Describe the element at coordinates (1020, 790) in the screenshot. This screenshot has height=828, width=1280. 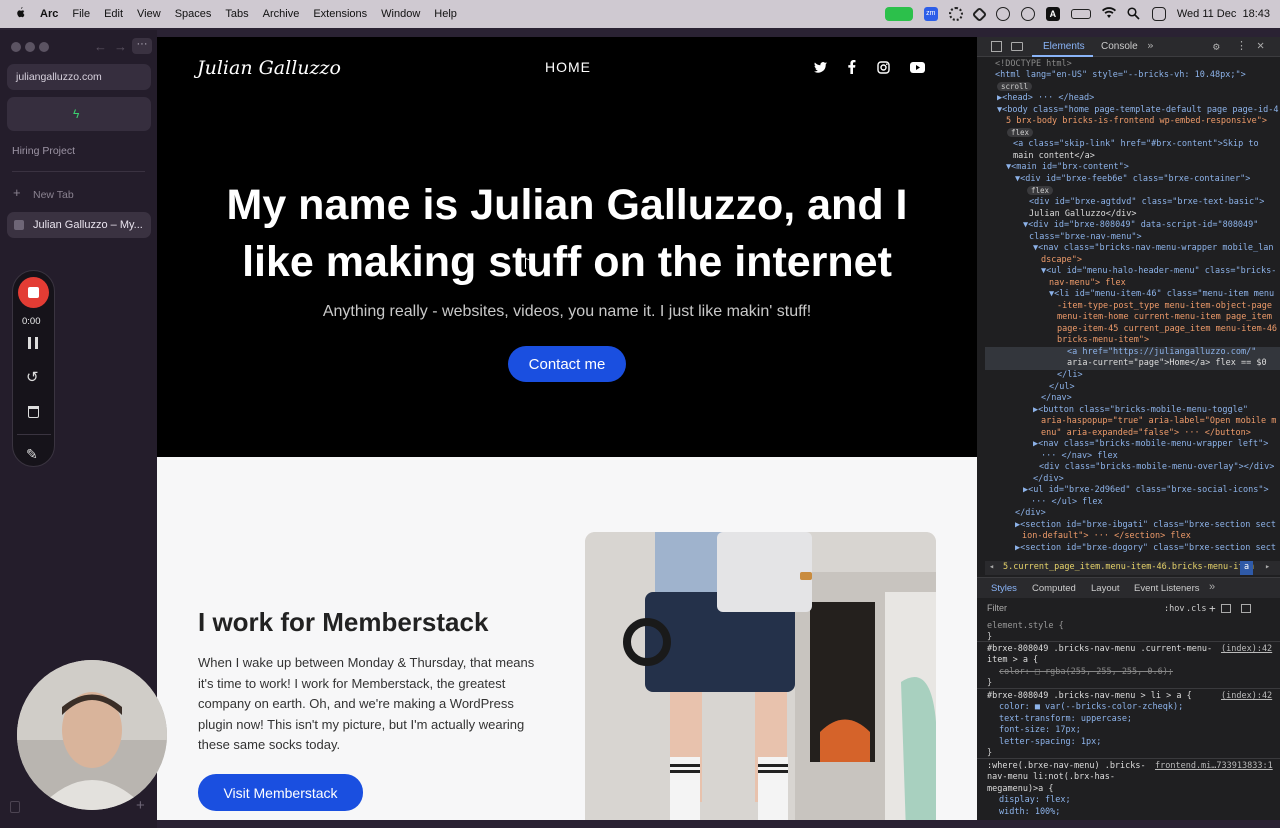
I see `style-selector: megamenu)>a {` at that location.